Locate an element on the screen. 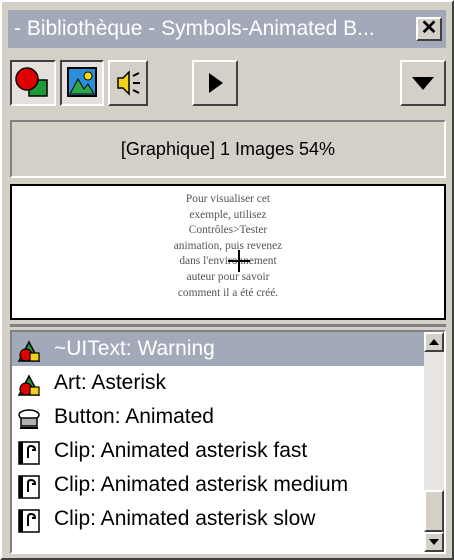 The width and height of the screenshot is (454, 560). library-item-label: Clip: Animated asterisk slow is located at coordinates (185, 518).